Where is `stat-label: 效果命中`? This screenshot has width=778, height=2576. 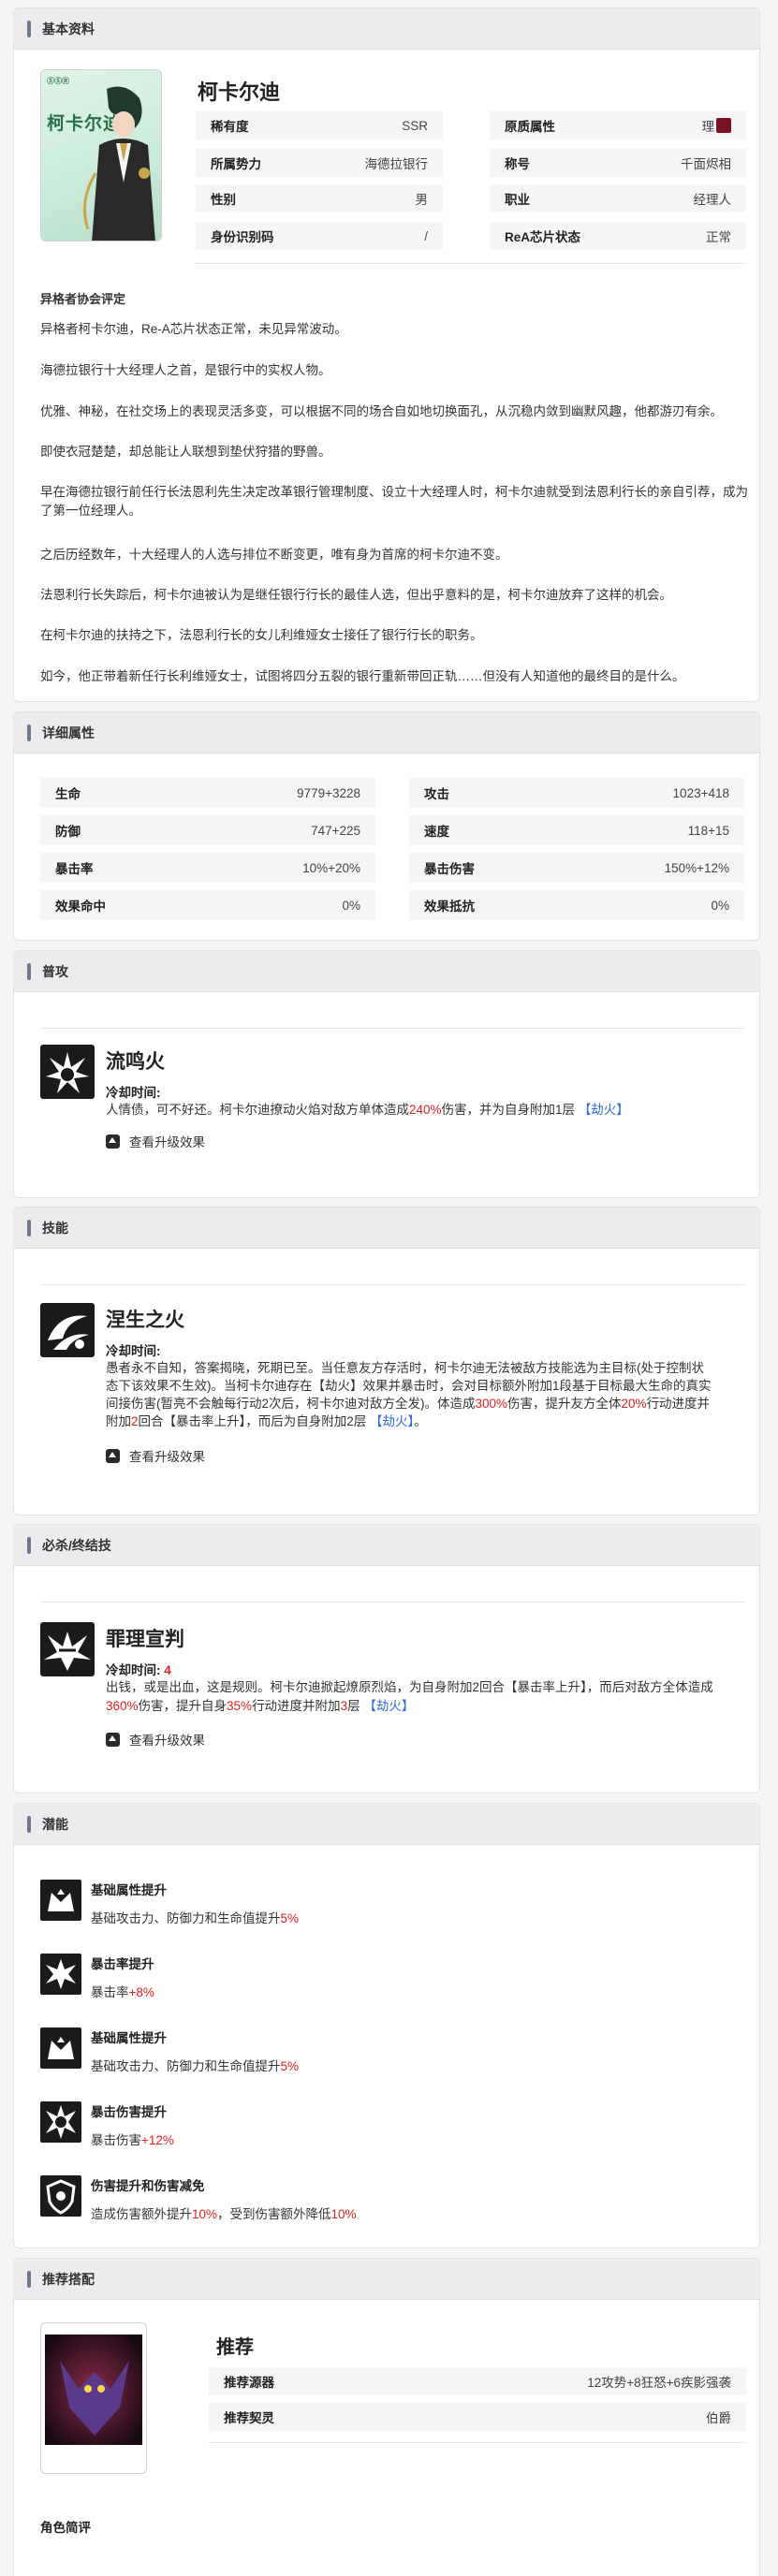 stat-label: 效果命中 is located at coordinates (80, 907).